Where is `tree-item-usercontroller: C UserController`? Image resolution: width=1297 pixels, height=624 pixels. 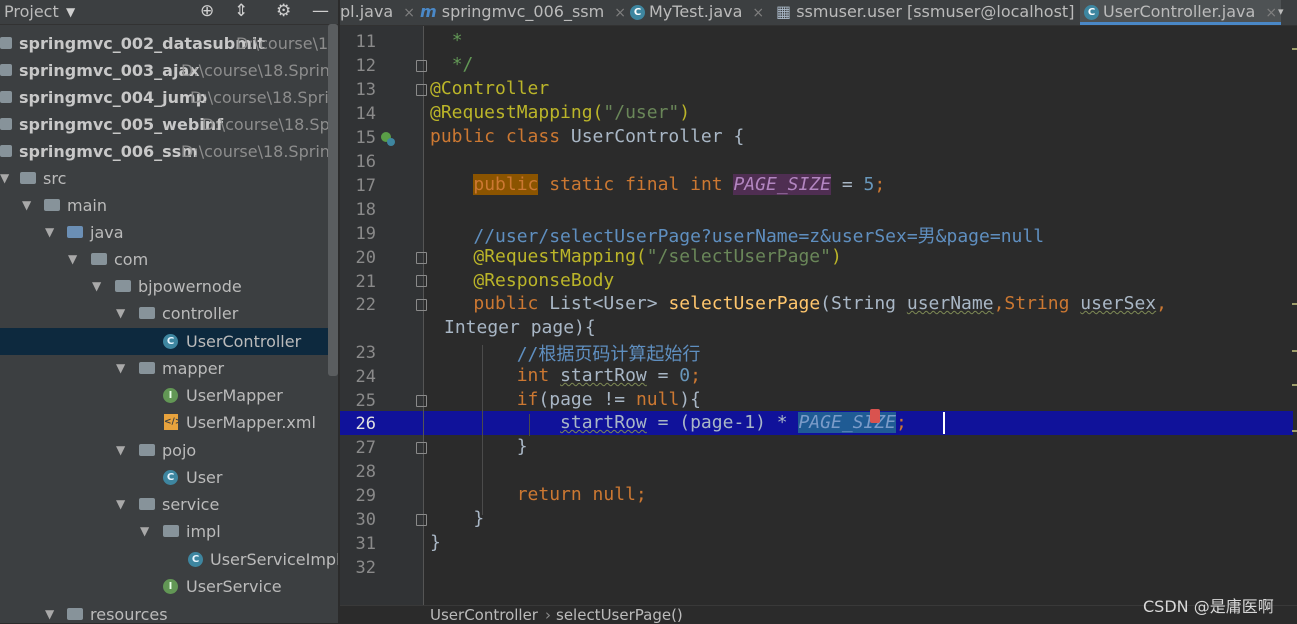 tree-item-usercontroller: C UserController is located at coordinates (165, 341).